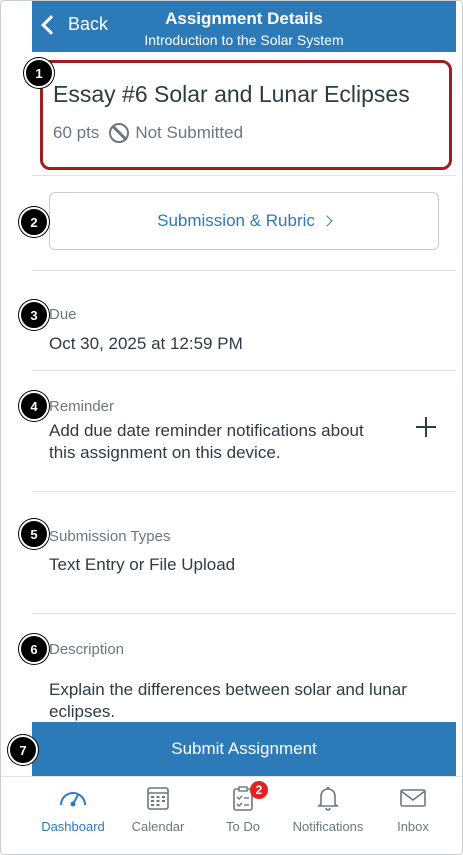 The width and height of the screenshot is (463, 855). I want to click on tab-notifications: Notifications, so click(328, 808).